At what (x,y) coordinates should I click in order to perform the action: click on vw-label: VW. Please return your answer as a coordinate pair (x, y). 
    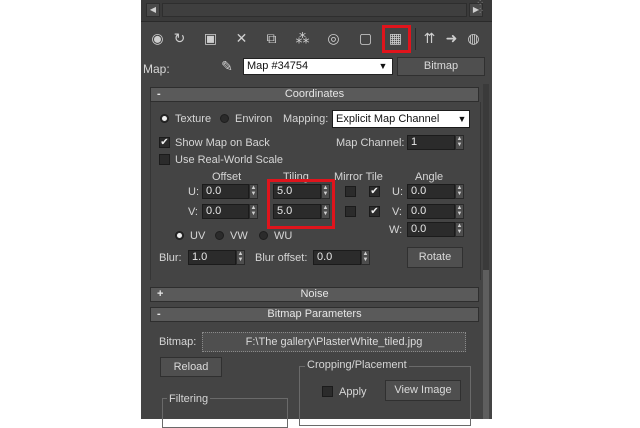
    Looking at the image, I should click on (239, 236).